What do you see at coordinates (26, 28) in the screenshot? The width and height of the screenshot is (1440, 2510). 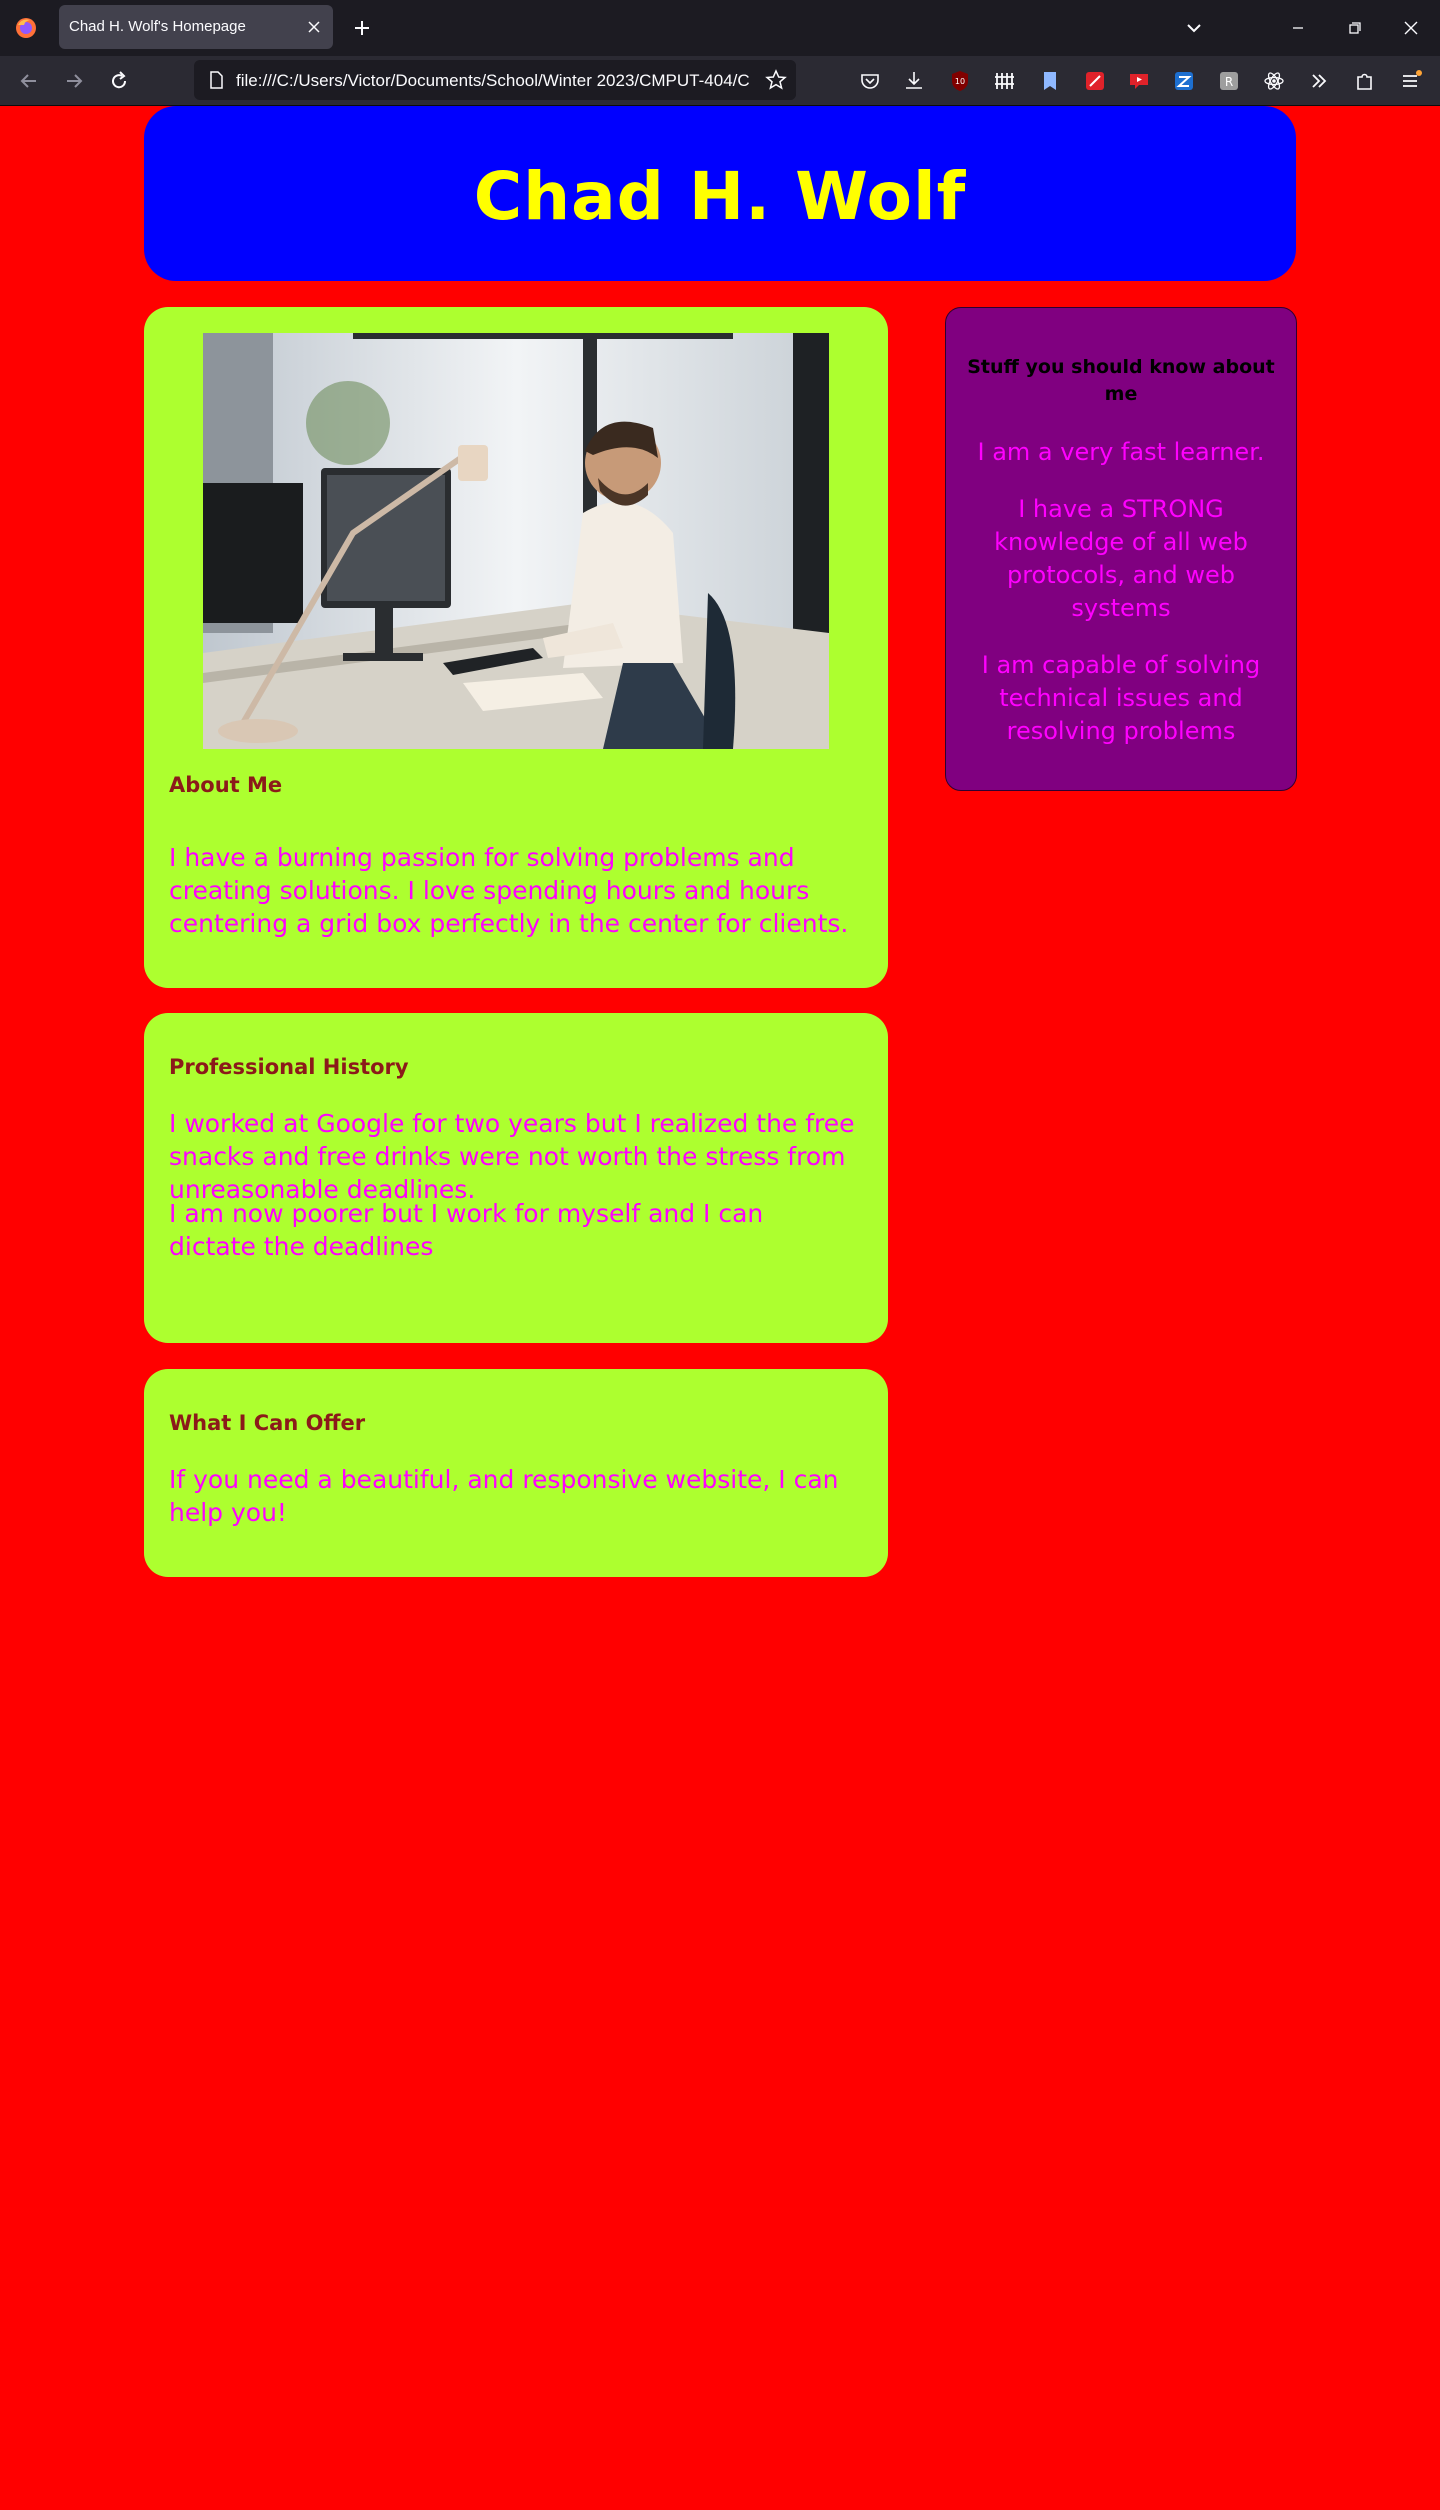 I see `firefox-icon` at bounding box center [26, 28].